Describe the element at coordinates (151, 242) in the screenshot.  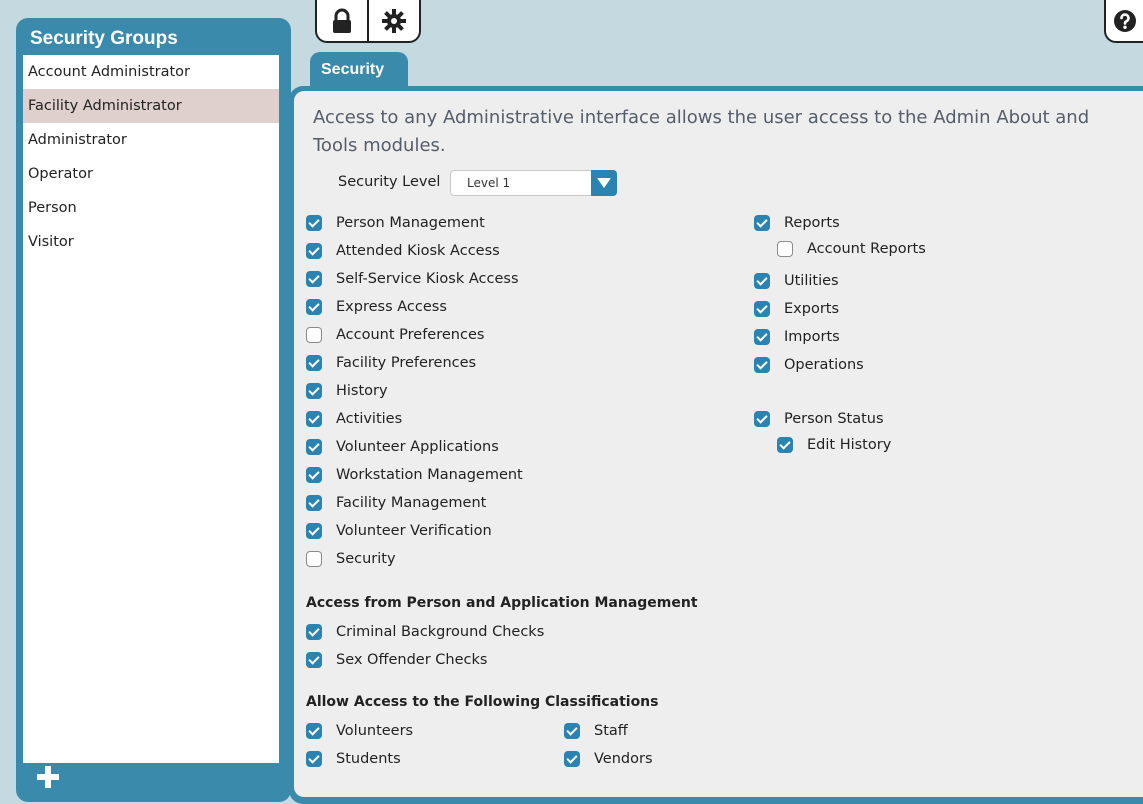
I see `group-item-visitor: Visitor` at that location.